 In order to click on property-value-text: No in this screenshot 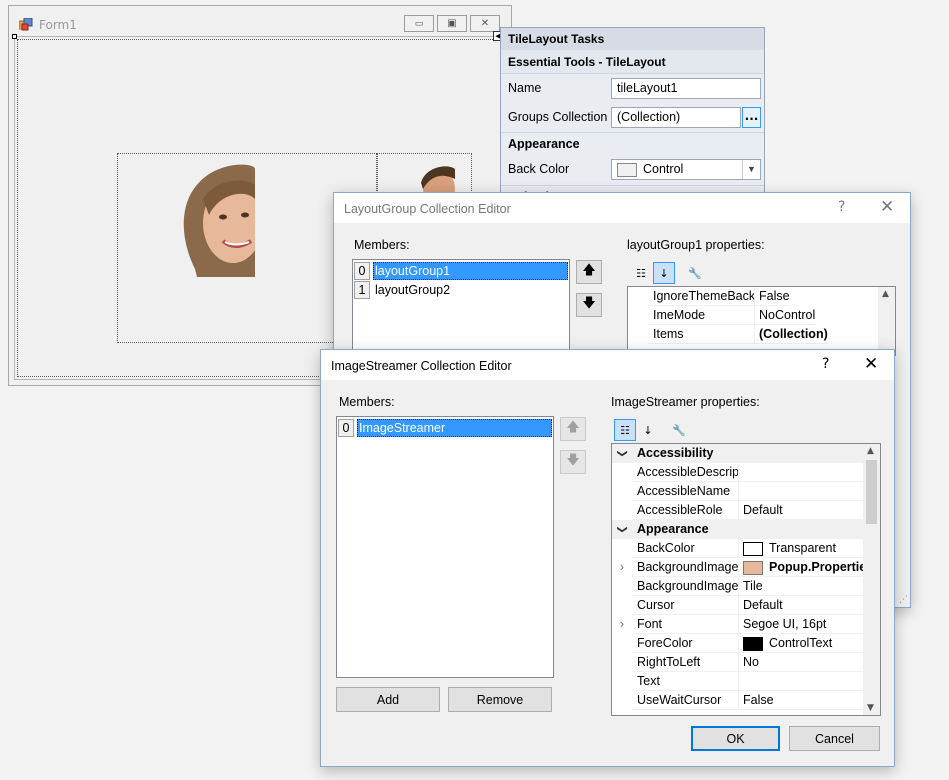, I will do `click(751, 662)`.